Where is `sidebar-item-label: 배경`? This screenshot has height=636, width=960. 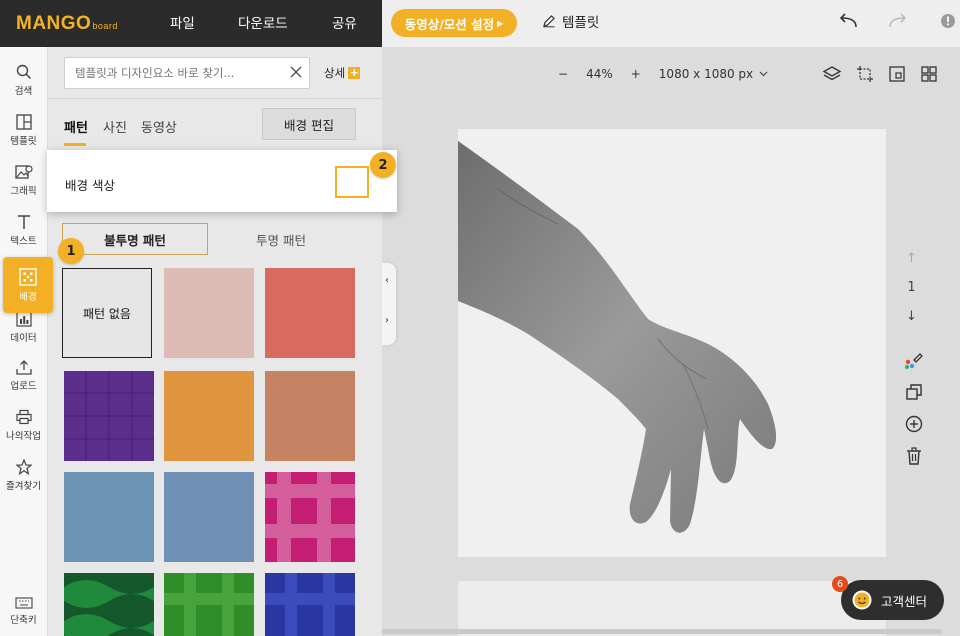
sidebar-item-label: 배경 is located at coordinates (28, 297).